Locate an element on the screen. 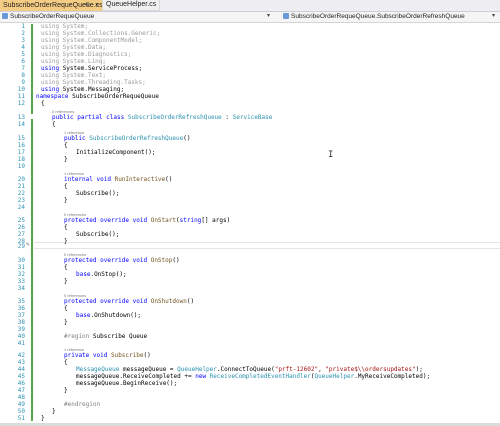 The image size is (500, 426). code-text: using System.Linq; is located at coordinates (74, 61).